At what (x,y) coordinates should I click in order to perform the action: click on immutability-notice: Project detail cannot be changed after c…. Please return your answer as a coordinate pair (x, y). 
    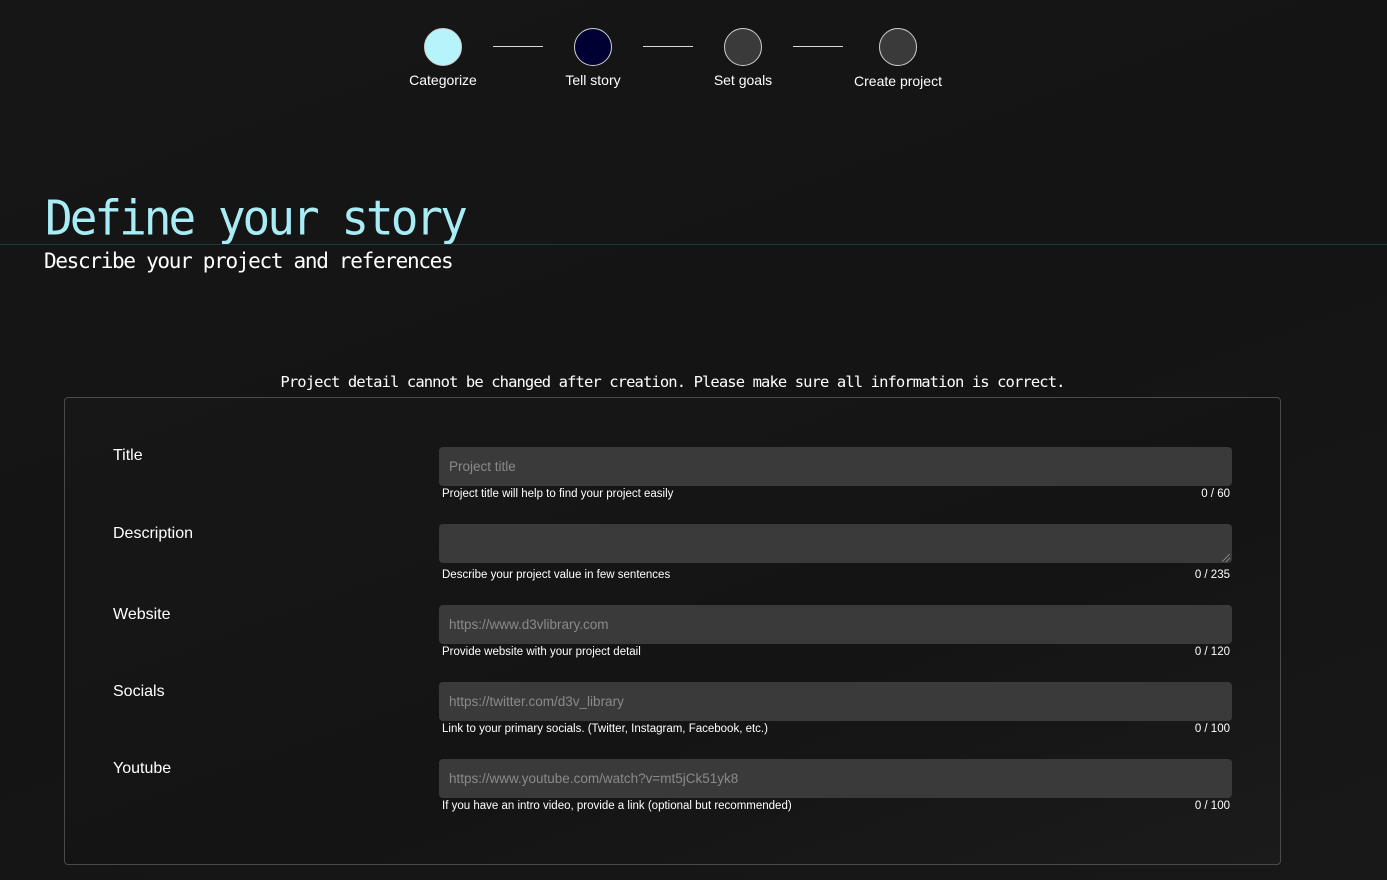
    Looking at the image, I should click on (672, 382).